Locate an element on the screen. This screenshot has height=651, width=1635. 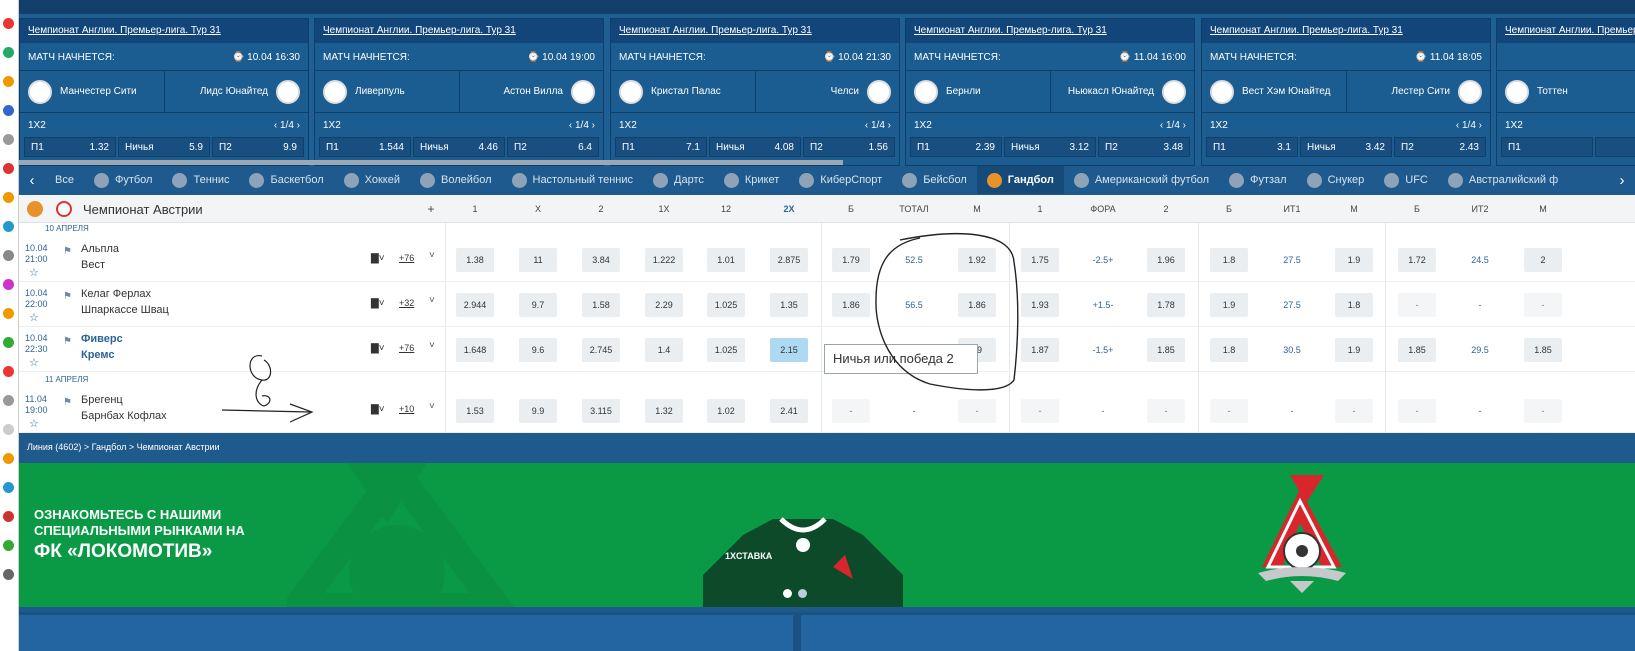
odds-cell: 1.92 is located at coordinates (977, 260).